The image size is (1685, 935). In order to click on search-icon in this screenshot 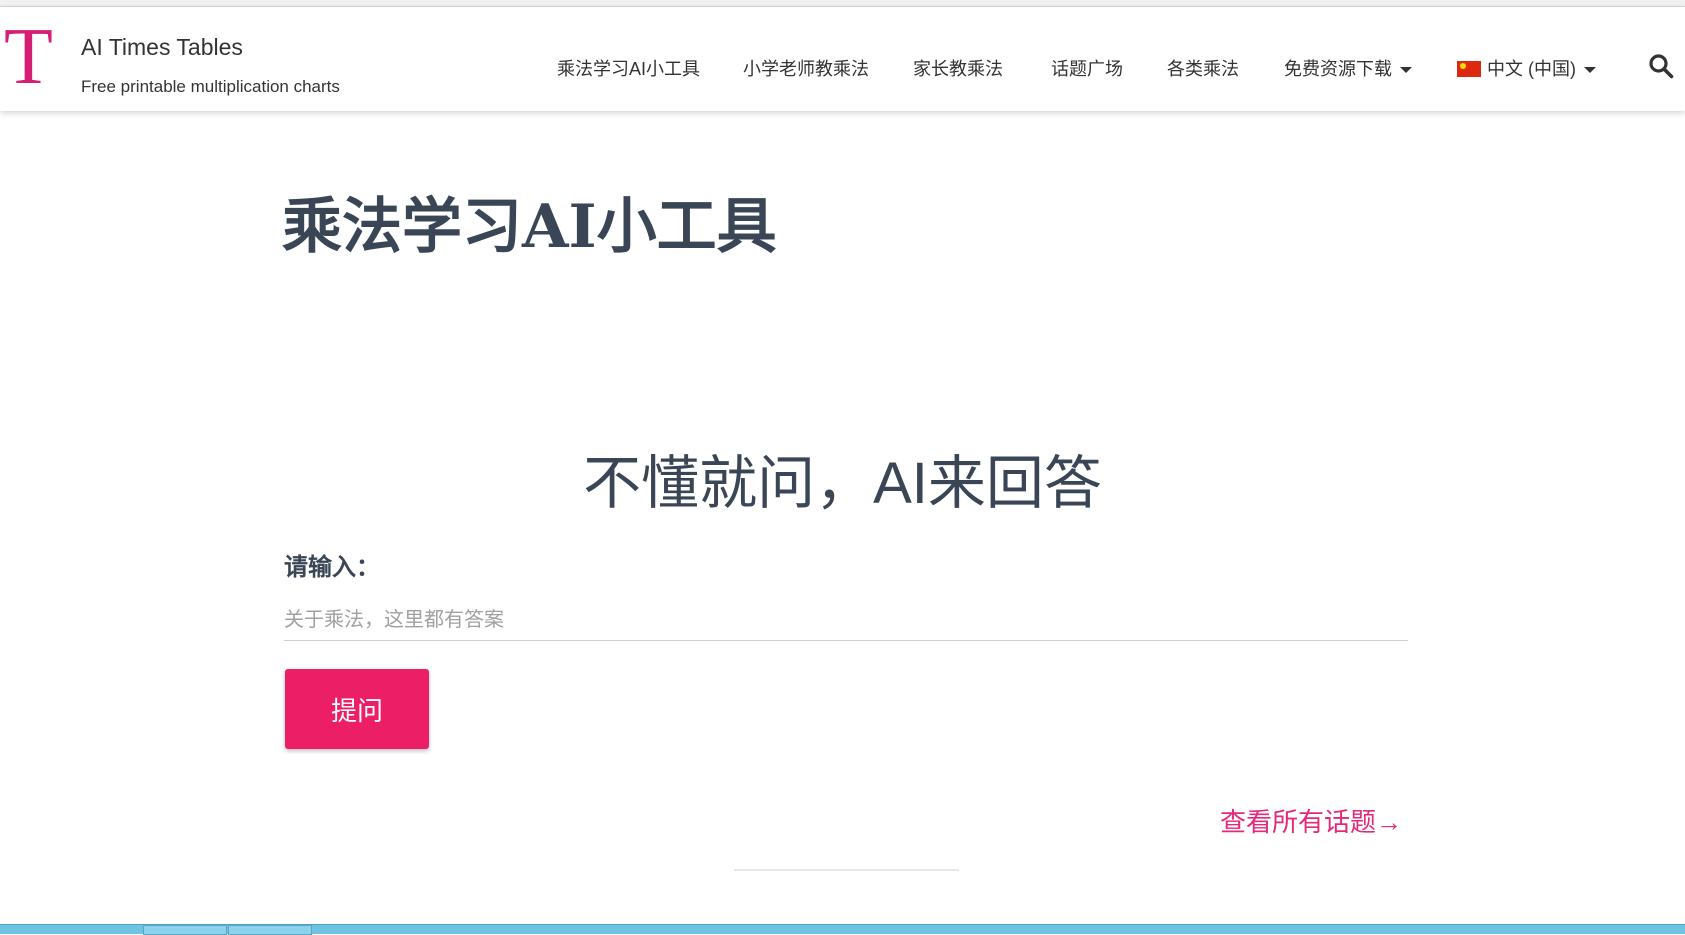, I will do `click(1661, 66)`.